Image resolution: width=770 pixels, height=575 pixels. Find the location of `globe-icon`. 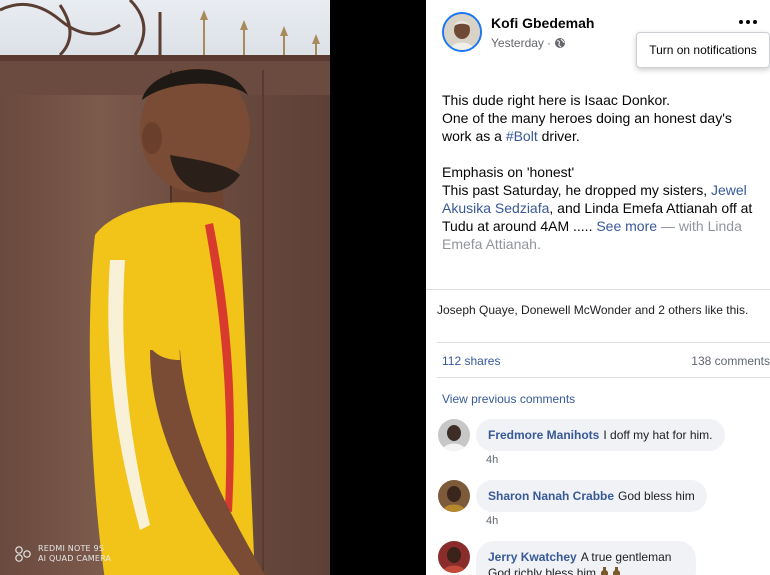

globe-icon is located at coordinates (559, 43).